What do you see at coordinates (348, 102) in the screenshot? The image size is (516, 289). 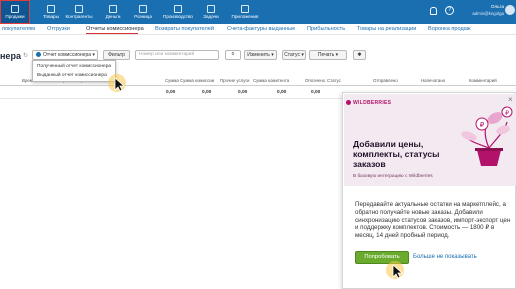 I see `wildberries-logo-icon` at bounding box center [348, 102].